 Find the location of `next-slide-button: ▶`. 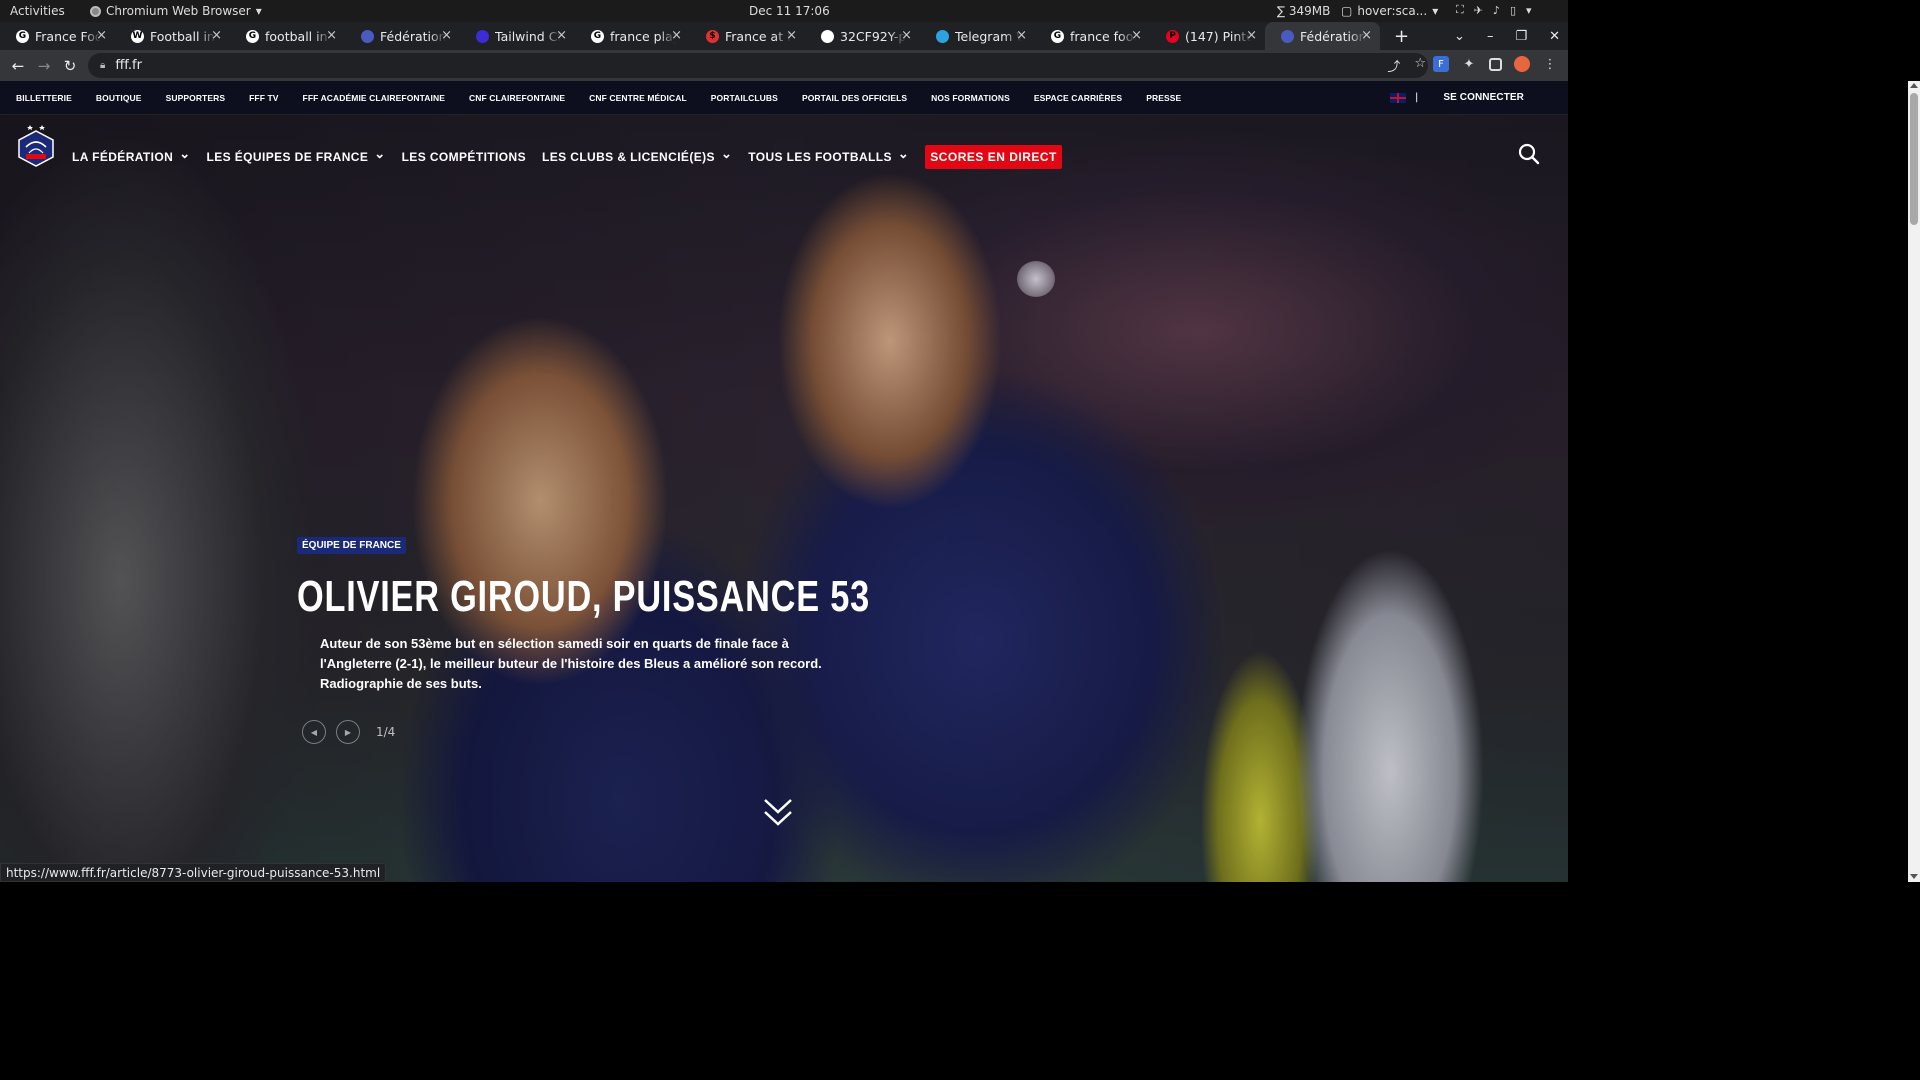

next-slide-button: ▶ is located at coordinates (348, 732).